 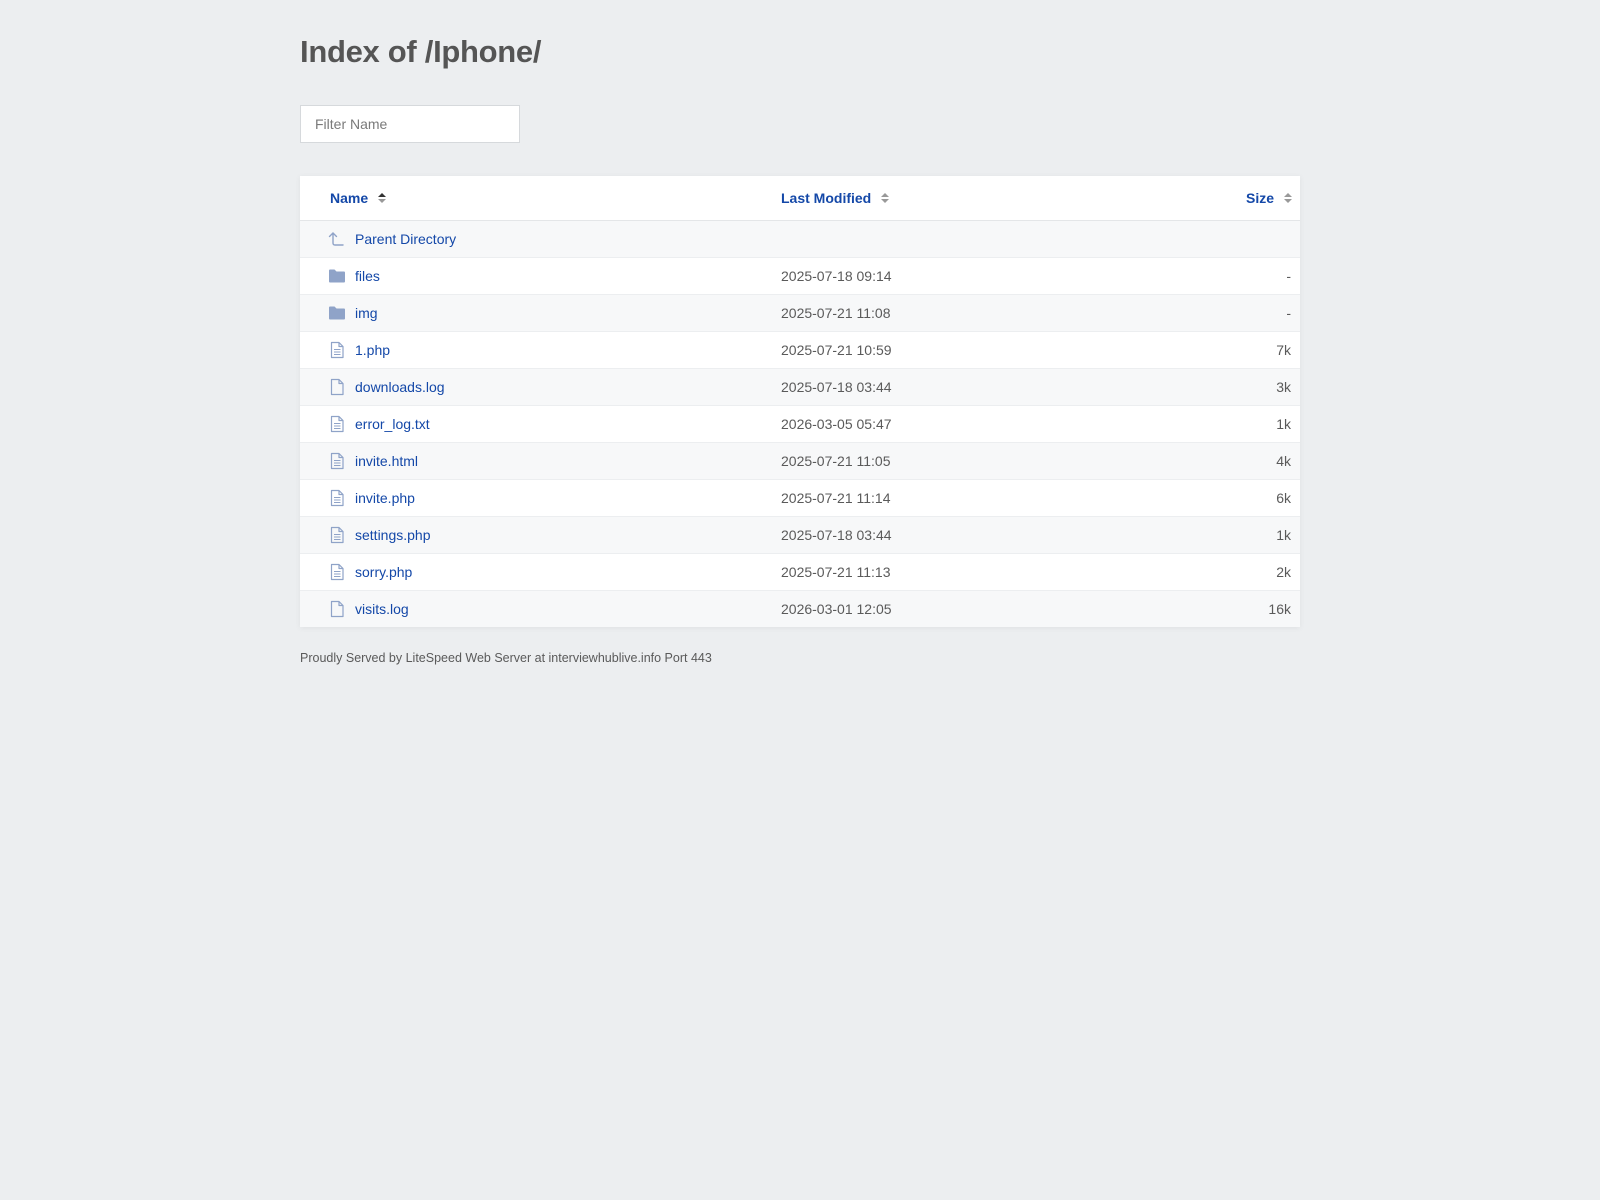 I want to click on last-modified-cell: 2026-03-05 05:47, so click(x=836, y=424).